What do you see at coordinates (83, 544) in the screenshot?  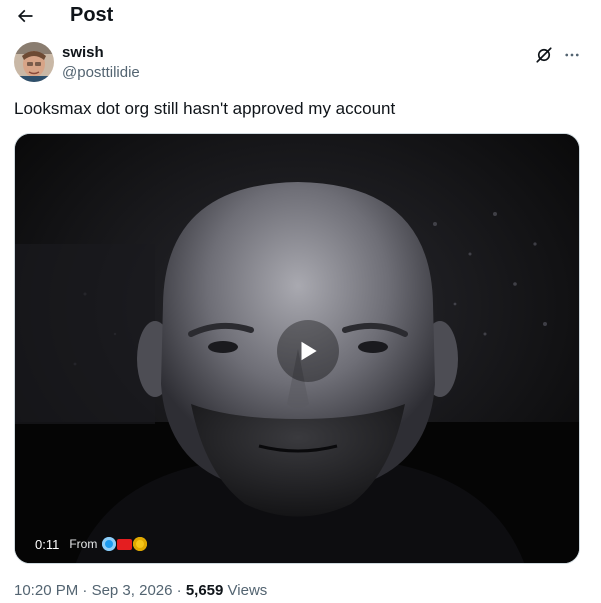 I see `from-label: From` at bounding box center [83, 544].